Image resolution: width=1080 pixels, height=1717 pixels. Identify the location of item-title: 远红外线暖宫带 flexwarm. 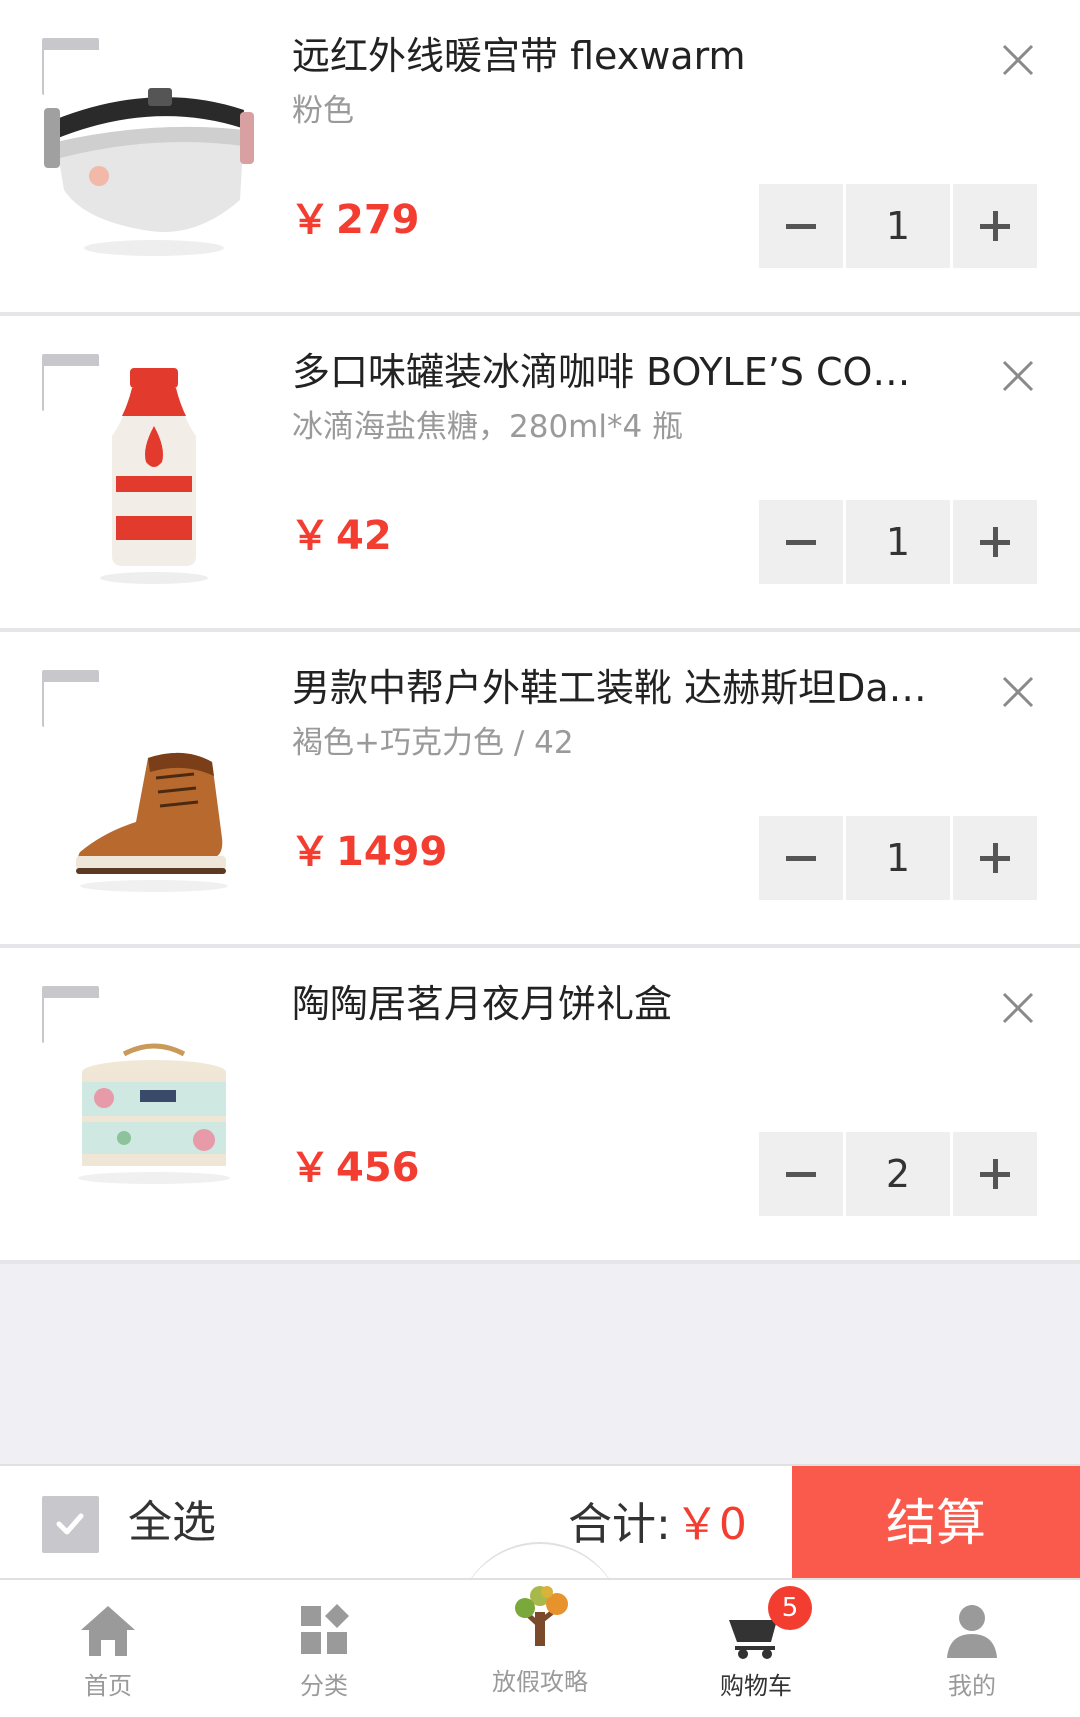
(626, 56).